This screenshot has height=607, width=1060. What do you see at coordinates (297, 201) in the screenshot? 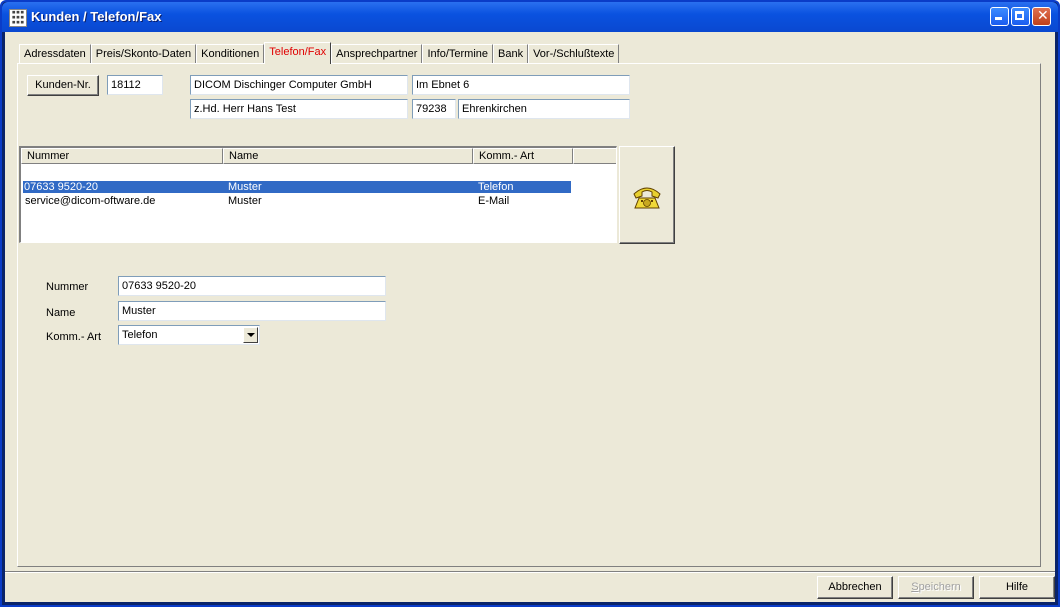
I see `list-item: service@dicom-oftware.de Muster E-Mail` at bounding box center [297, 201].